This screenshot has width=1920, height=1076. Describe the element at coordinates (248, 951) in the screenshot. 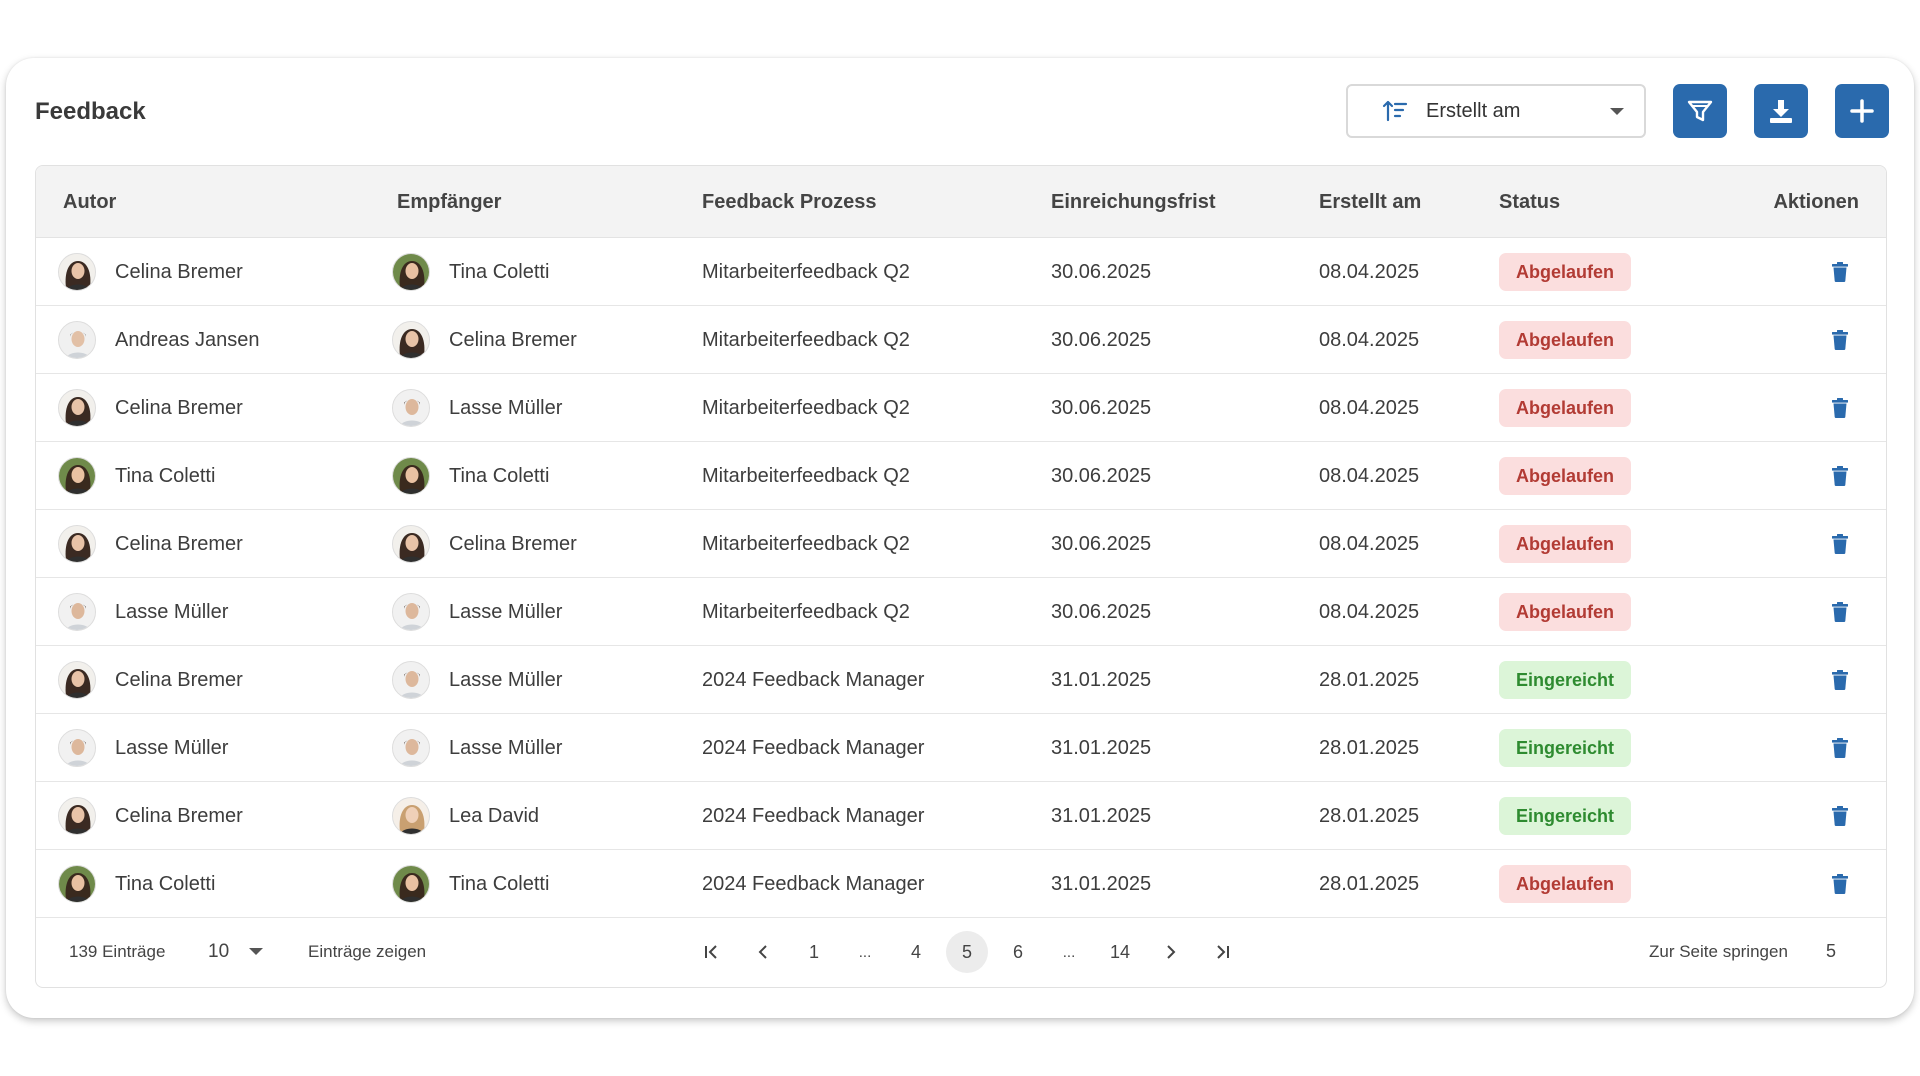

I see `page-size-select: 10` at that location.